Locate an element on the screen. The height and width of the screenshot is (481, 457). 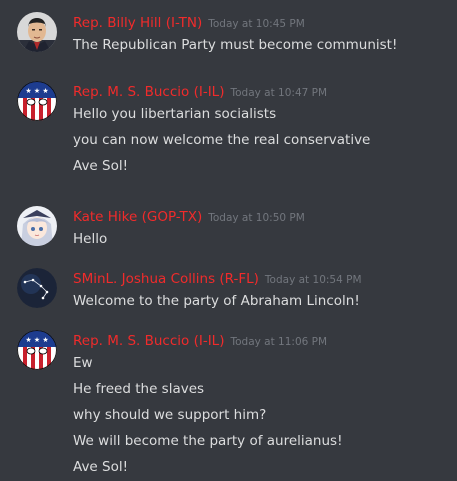
anime-girl-avatar-icon is located at coordinates (37, 226).